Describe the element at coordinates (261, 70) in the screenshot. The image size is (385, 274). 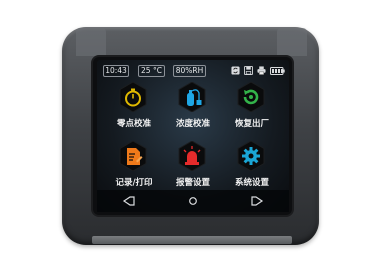
I see `printer-icon` at that location.